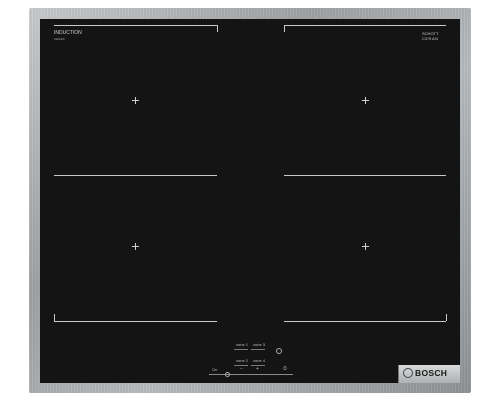 The image size is (500, 400). What do you see at coordinates (279, 351) in the screenshot?
I see `flex-zone-icon` at bounding box center [279, 351].